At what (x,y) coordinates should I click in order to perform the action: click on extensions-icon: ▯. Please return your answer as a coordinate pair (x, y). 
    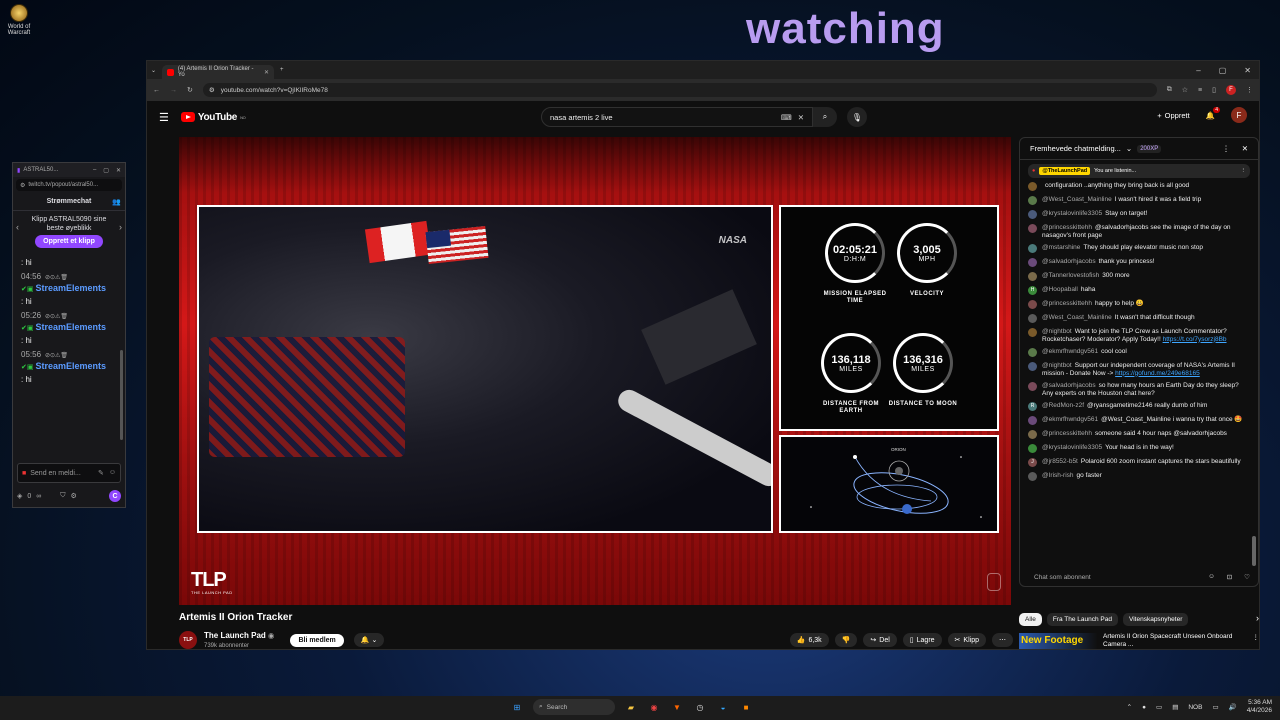
    Looking at the image, I should click on (1214, 90).